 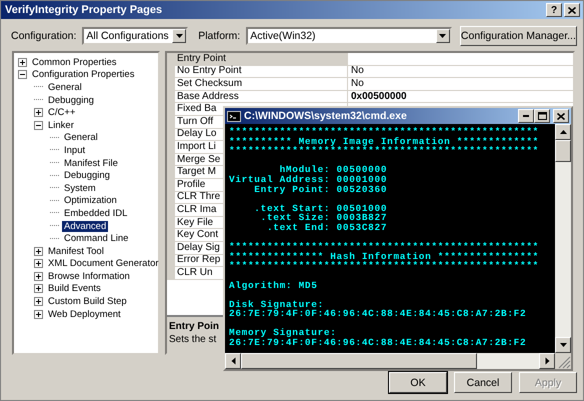 What do you see at coordinates (234, 116) in the screenshot?
I see `console-icon` at bounding box center [234, 116].